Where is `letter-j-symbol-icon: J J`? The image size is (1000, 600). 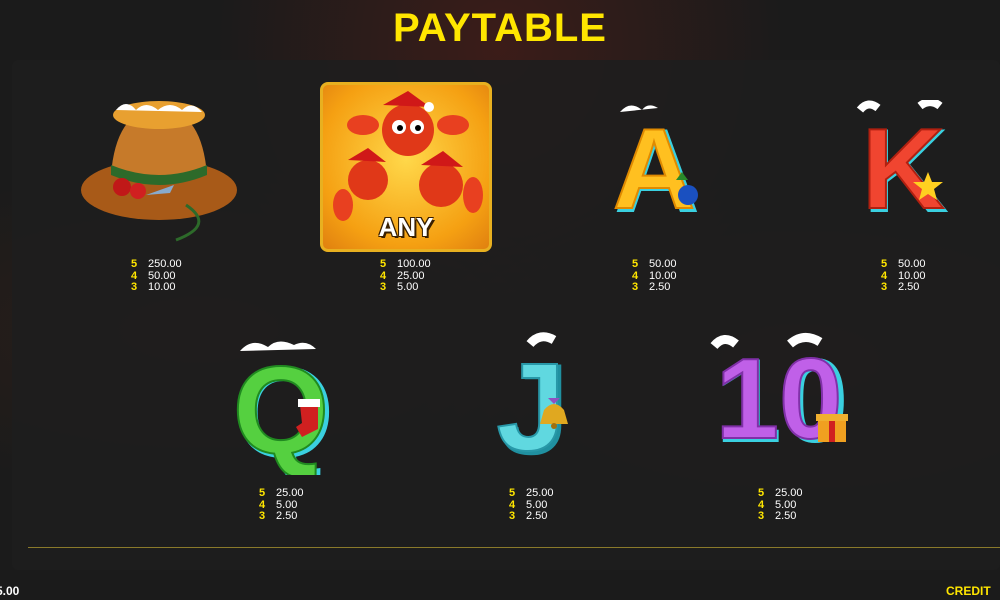
letter-j-symbol-icon: J J is located at coordinates (533, 403).